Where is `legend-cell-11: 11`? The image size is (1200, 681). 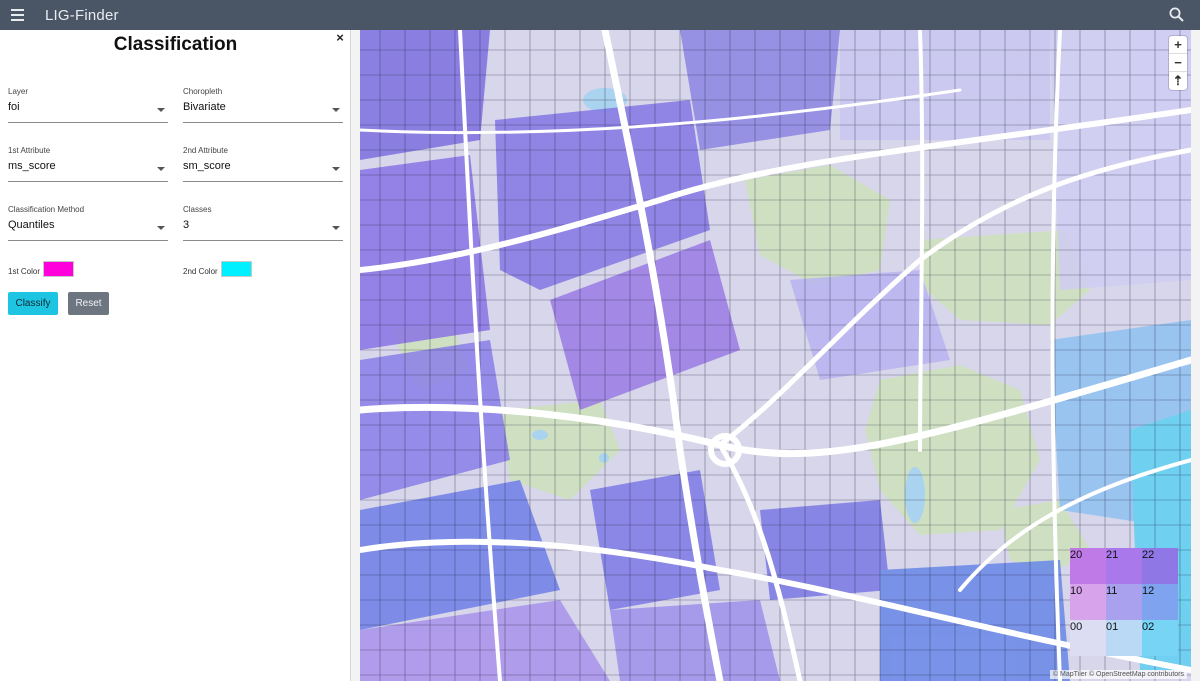
legend-cell-11: 11 is located at coordinates (1124, 602).